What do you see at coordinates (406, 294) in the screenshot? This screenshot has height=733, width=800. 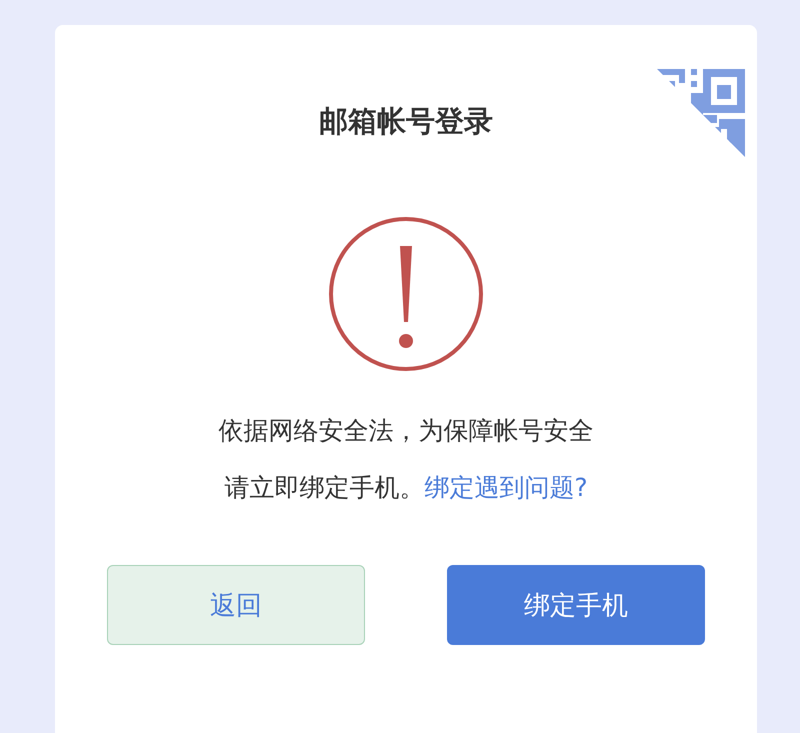 I see `warning-icon` at bounding box center [406, 294].